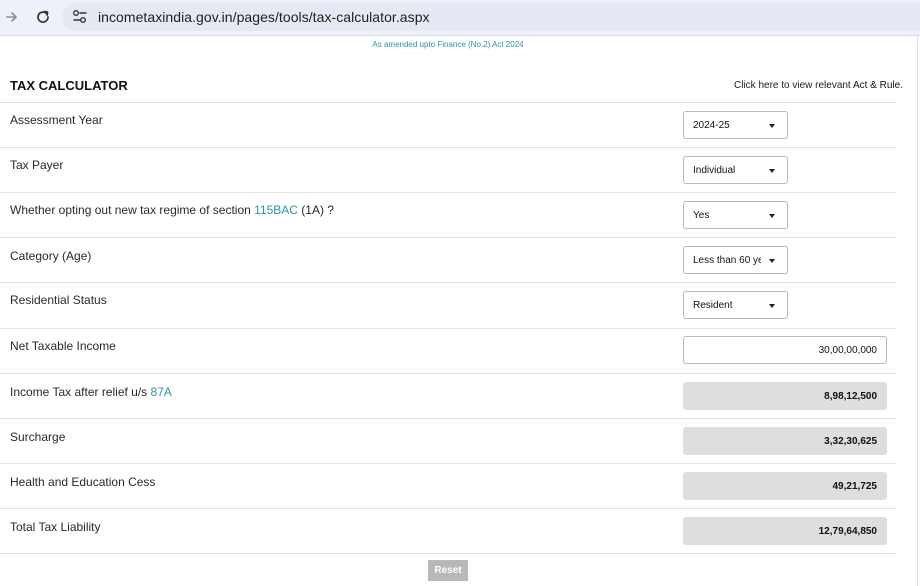  I want to click on income-tax-value: 8,98,12,500, so click(850, 396).